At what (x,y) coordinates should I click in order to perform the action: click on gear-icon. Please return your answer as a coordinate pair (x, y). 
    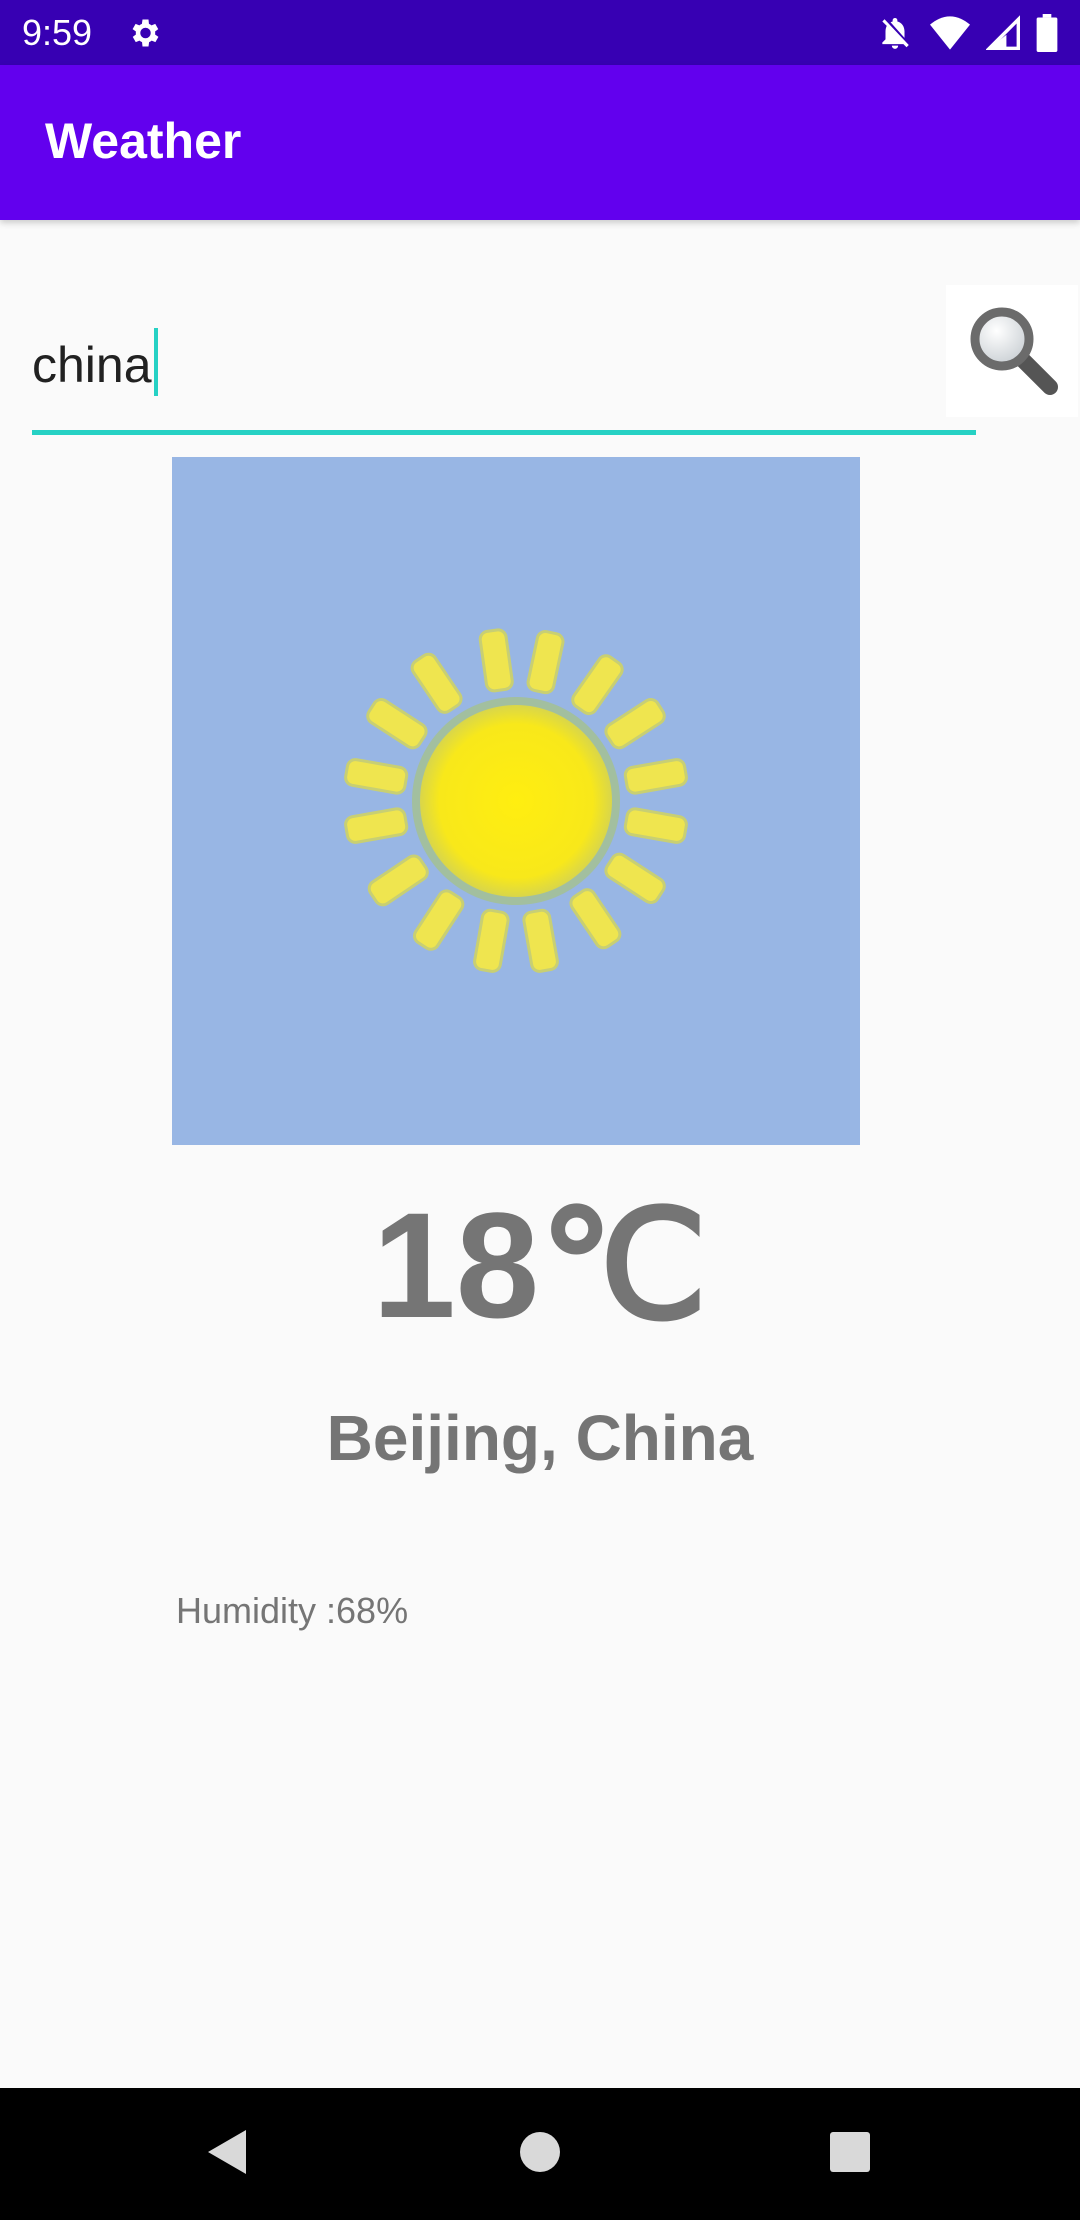
    Looking at the image, I should click on (144, 33).